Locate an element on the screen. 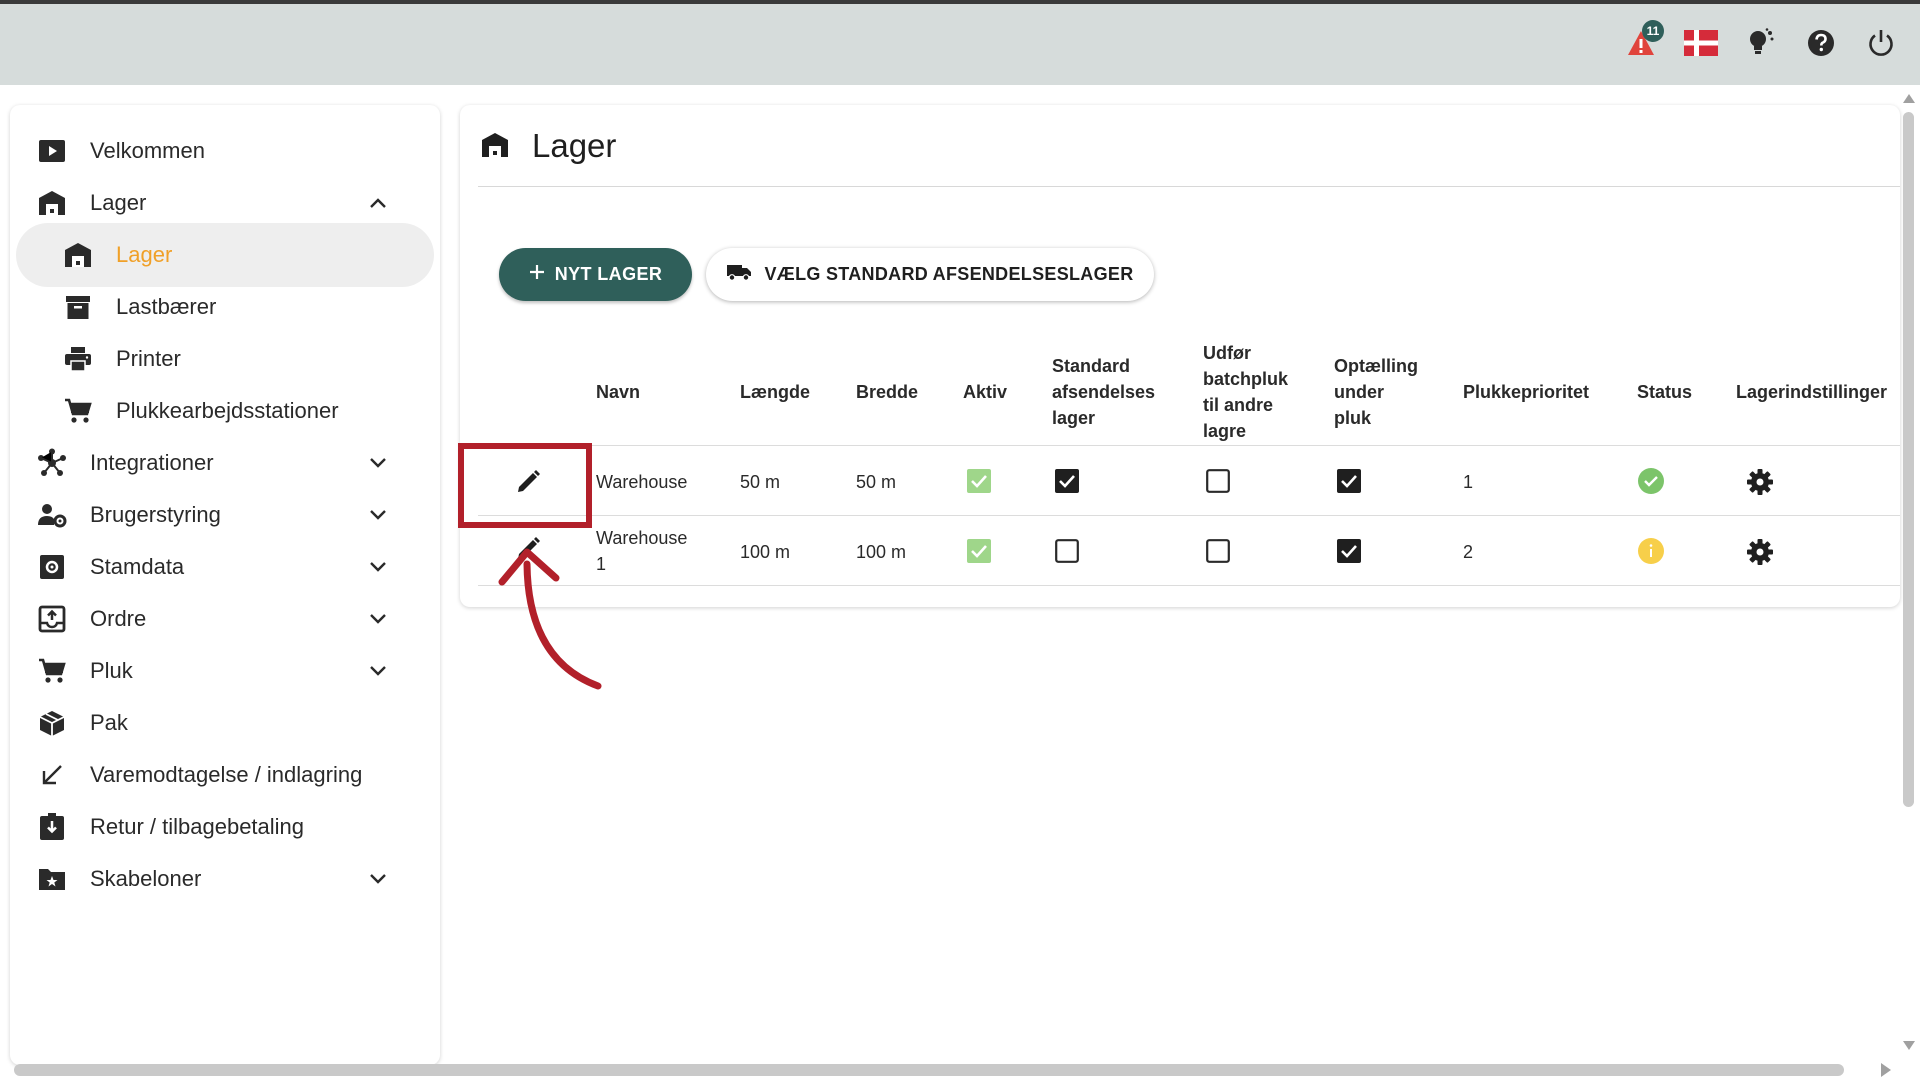  printer-icon is located at coordinates (78, 359).